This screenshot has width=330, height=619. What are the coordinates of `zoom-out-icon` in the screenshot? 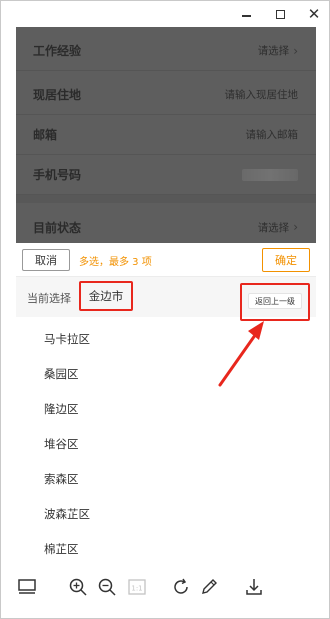 It's located at (107, 587).